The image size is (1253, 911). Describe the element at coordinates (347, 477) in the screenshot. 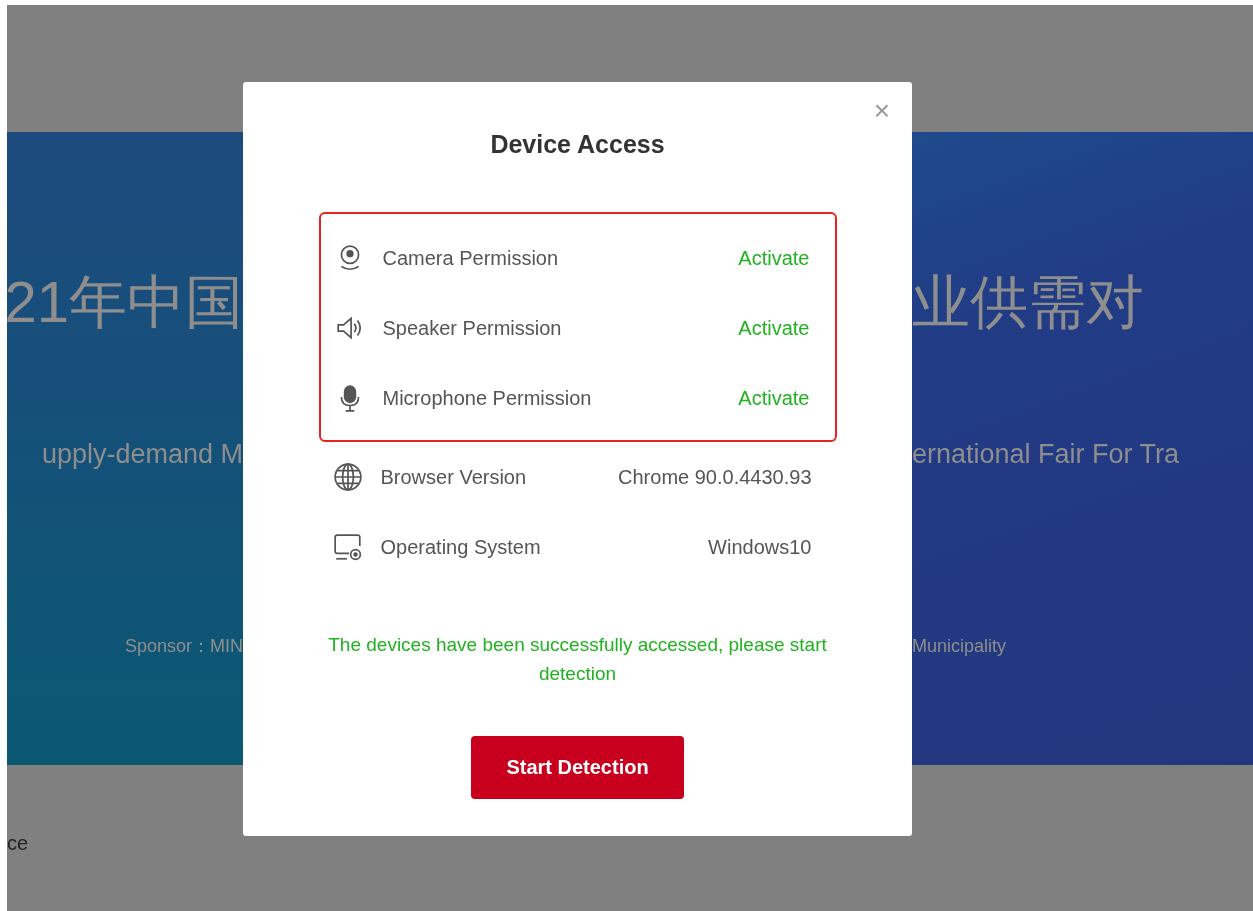

I see `globe-icon` at that location.